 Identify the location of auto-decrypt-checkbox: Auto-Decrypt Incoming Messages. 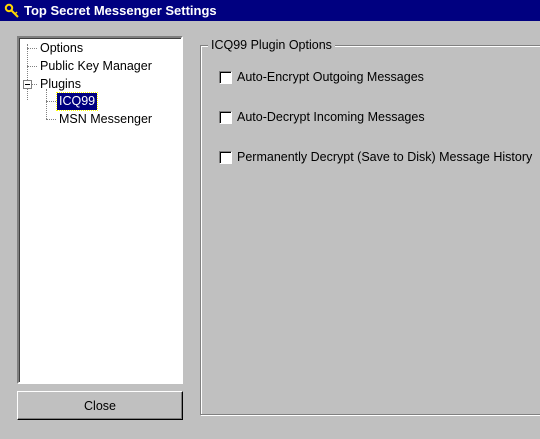
(322, 117).